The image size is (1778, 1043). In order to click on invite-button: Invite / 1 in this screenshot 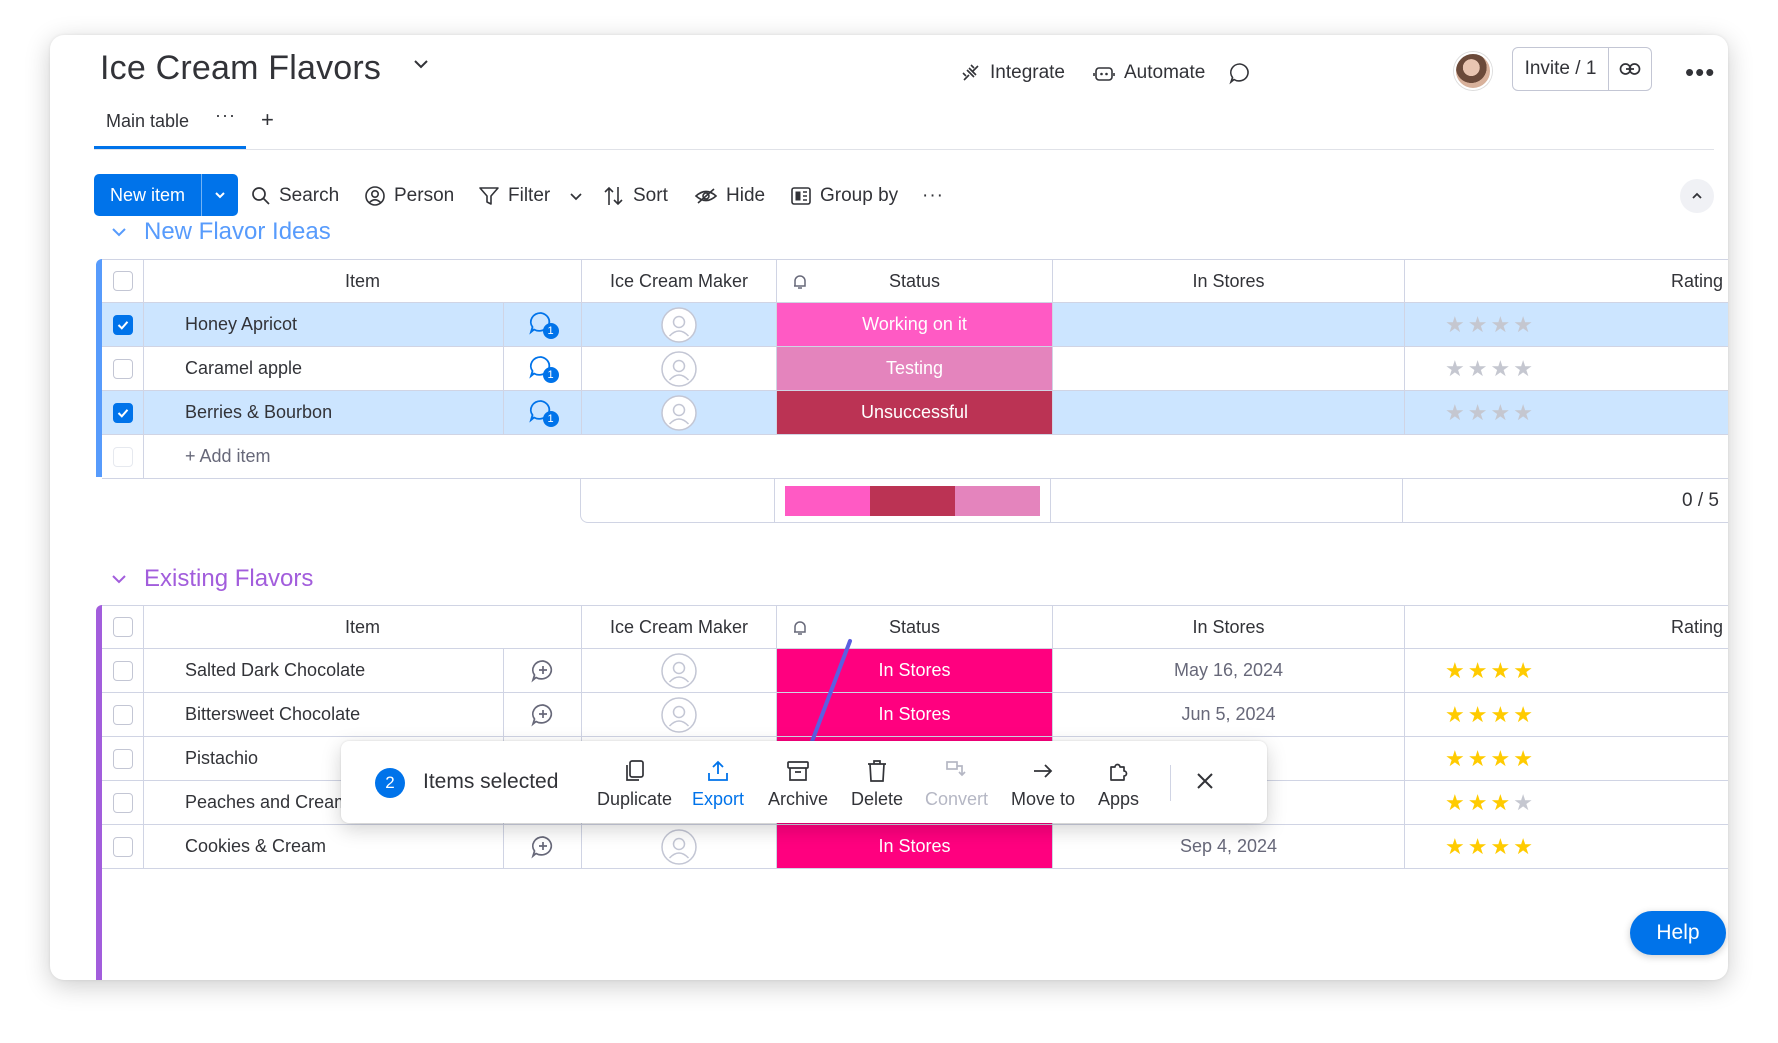, I will do `click(1561, 69)`.